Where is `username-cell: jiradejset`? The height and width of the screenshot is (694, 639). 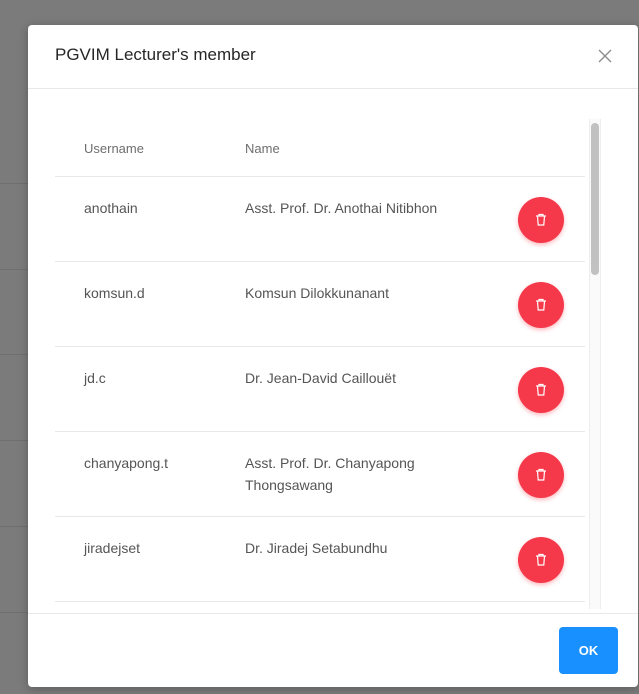
username-cell: jiradejset is located at coordinates (150, 559).